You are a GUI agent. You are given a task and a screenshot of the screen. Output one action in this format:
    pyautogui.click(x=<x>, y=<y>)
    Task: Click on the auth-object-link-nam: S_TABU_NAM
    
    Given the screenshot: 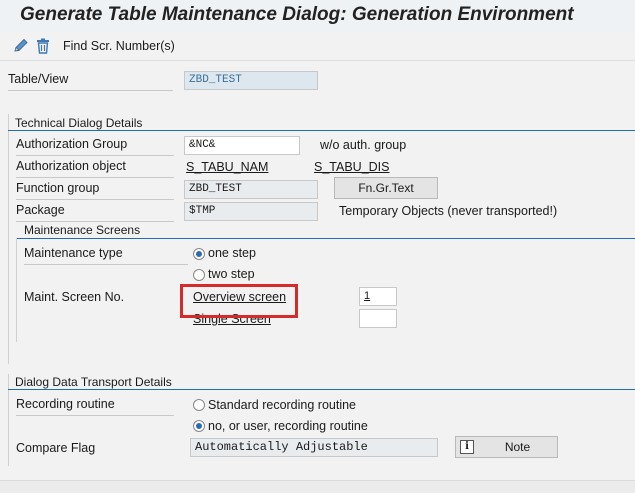 What is the action you would take?
    pyautogui.click(x=227, y=167)
    